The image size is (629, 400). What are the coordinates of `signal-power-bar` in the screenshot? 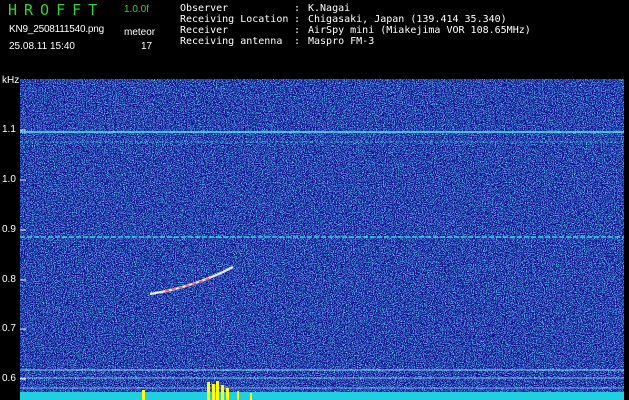 It's located at (322, 396).